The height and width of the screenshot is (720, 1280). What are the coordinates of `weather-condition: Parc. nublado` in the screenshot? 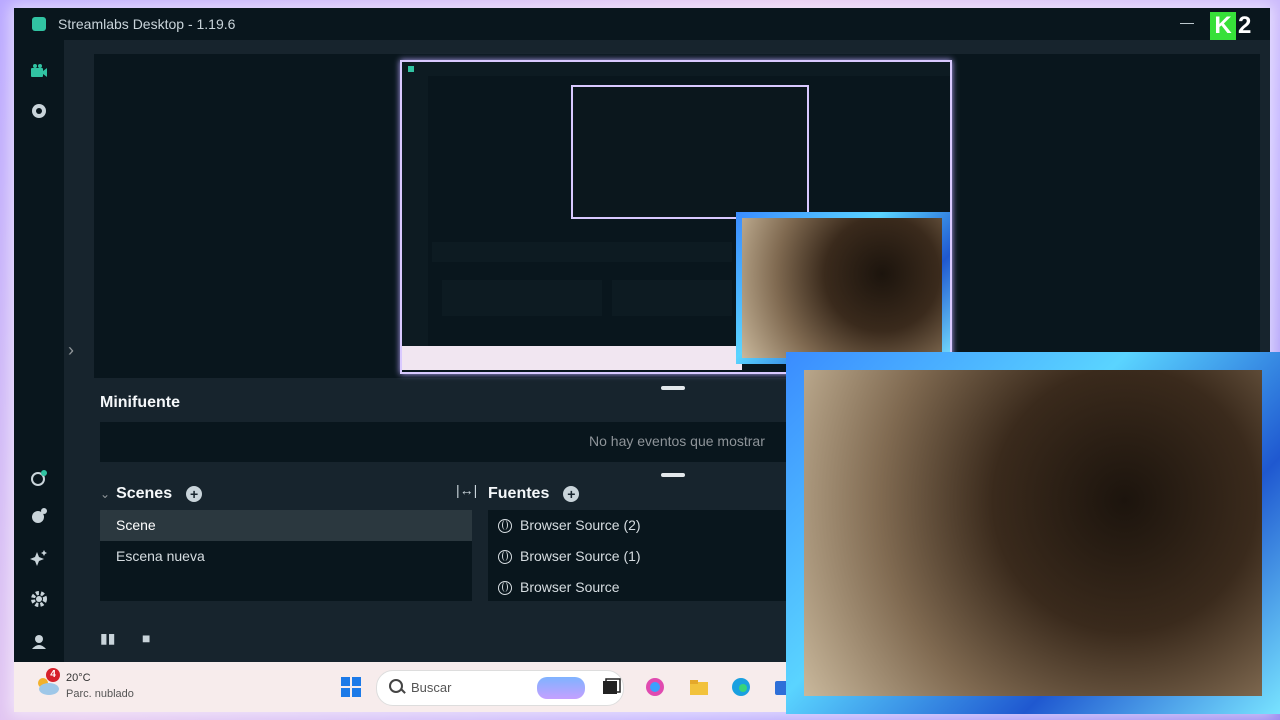 It's located at (100, 694).